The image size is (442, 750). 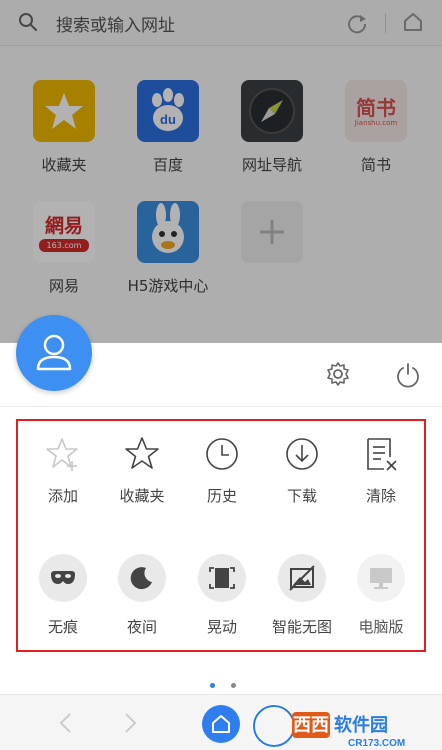 What do you see at coordinates (361, 725) in the screenshot?
I see `svg-text: 软件园` at bounding box center [361, 725].